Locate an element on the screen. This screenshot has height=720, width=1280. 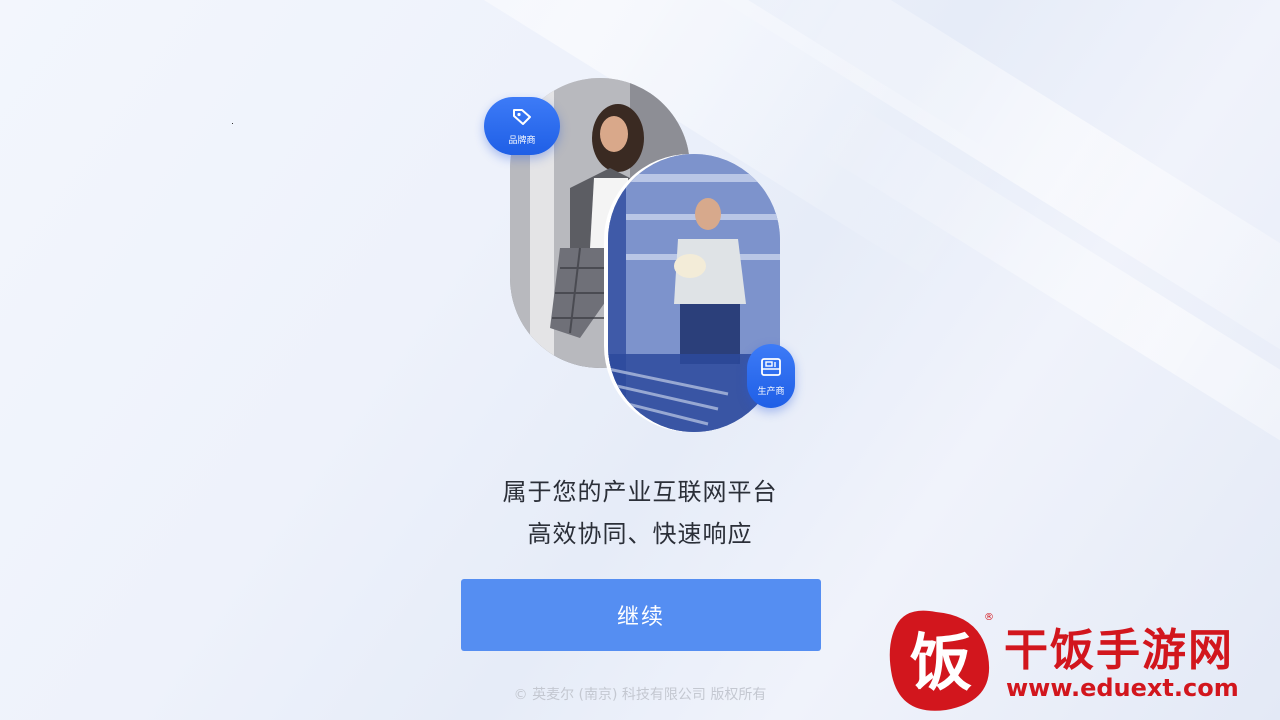
brand-badge: 品牌商 is located at coordinates (522, 126).